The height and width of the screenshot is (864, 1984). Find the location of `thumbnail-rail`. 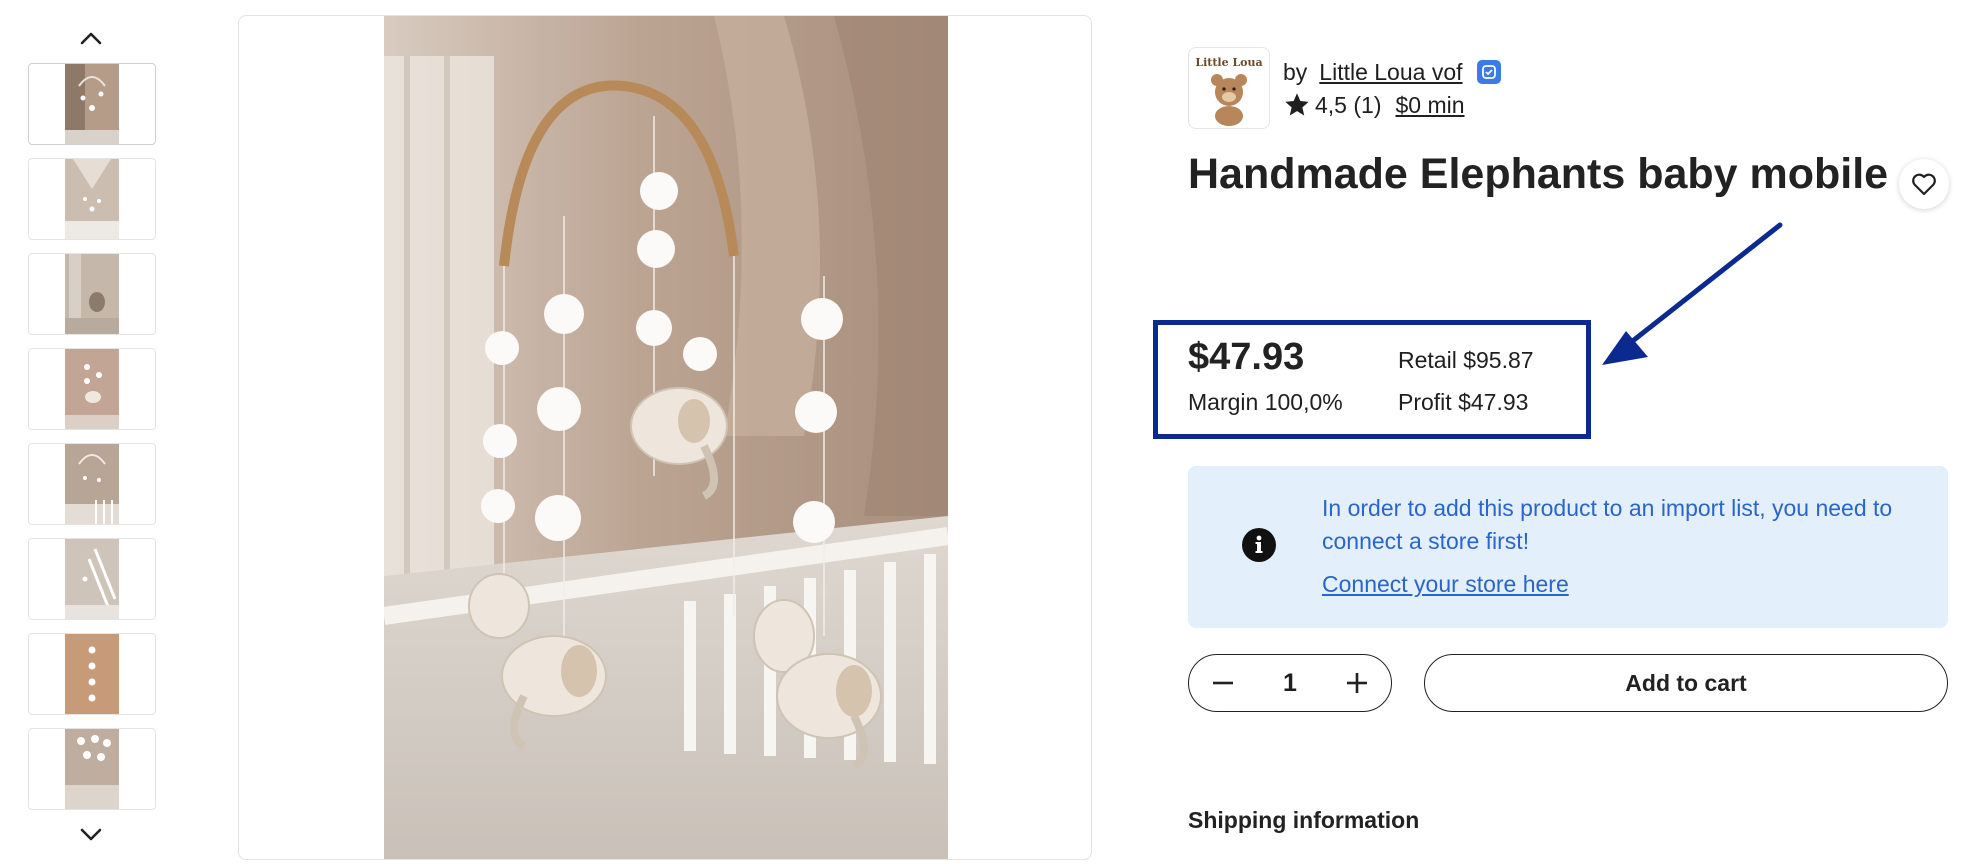

thumbnail-rail is located at coordinates (90, 432).